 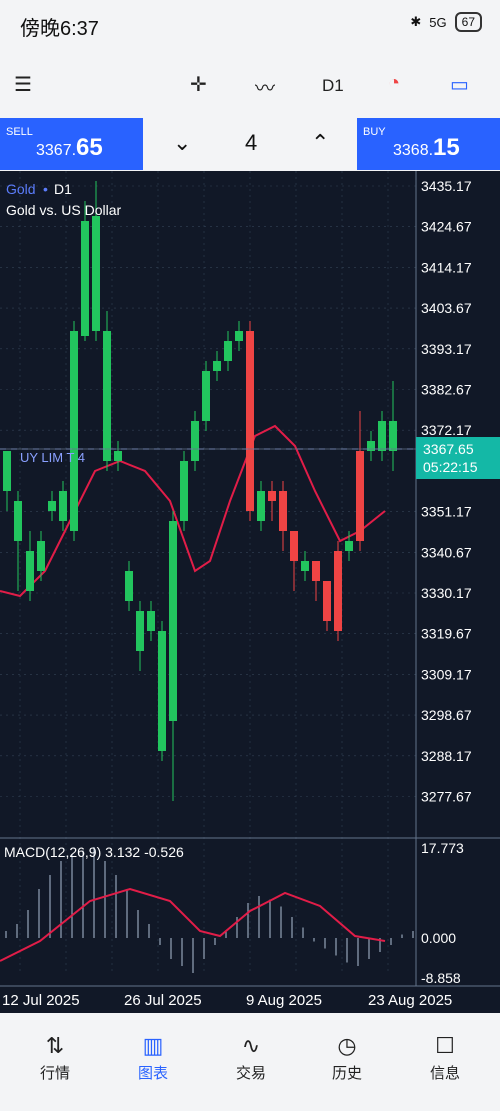 I want to click on y-tick-label: 3277.67, so click(x=446, y=797).